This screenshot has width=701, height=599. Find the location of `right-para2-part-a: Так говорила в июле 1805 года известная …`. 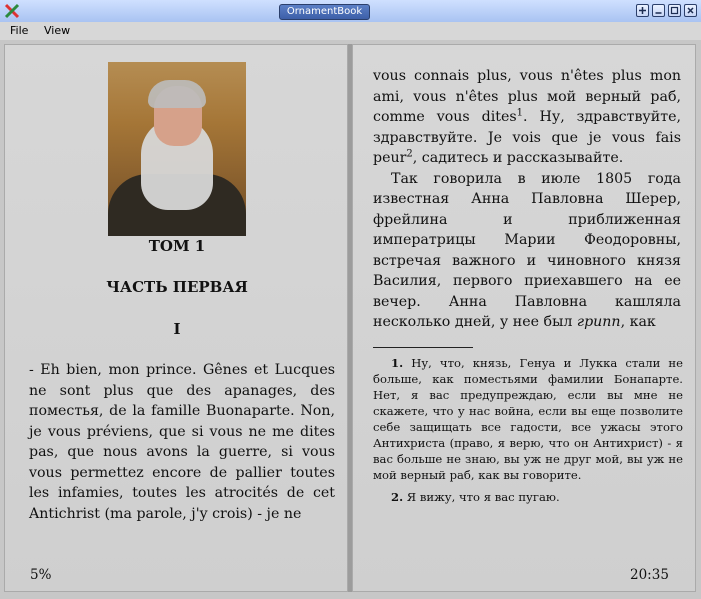

right-para2-part-a: Так говорила в июле 1805 года известная … is located at coordinates (527, 250).